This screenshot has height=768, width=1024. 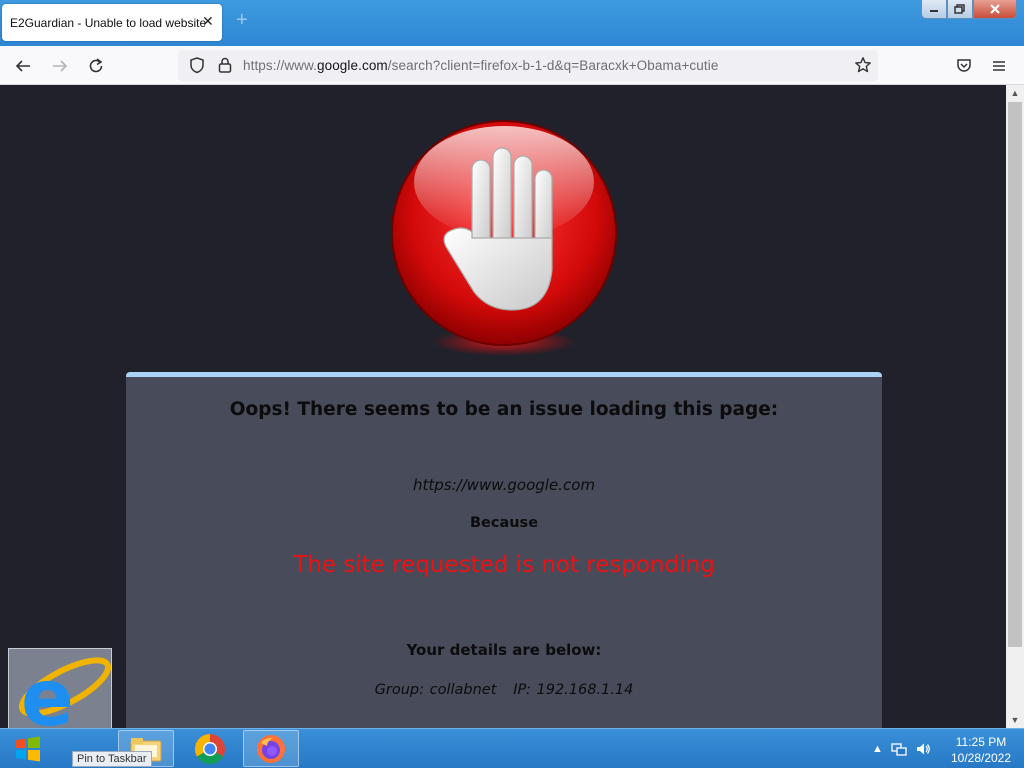 What do you see at coordinates (999, 66) in the screenshot?
I see `menu-icon` at bounding box center [999, 66].